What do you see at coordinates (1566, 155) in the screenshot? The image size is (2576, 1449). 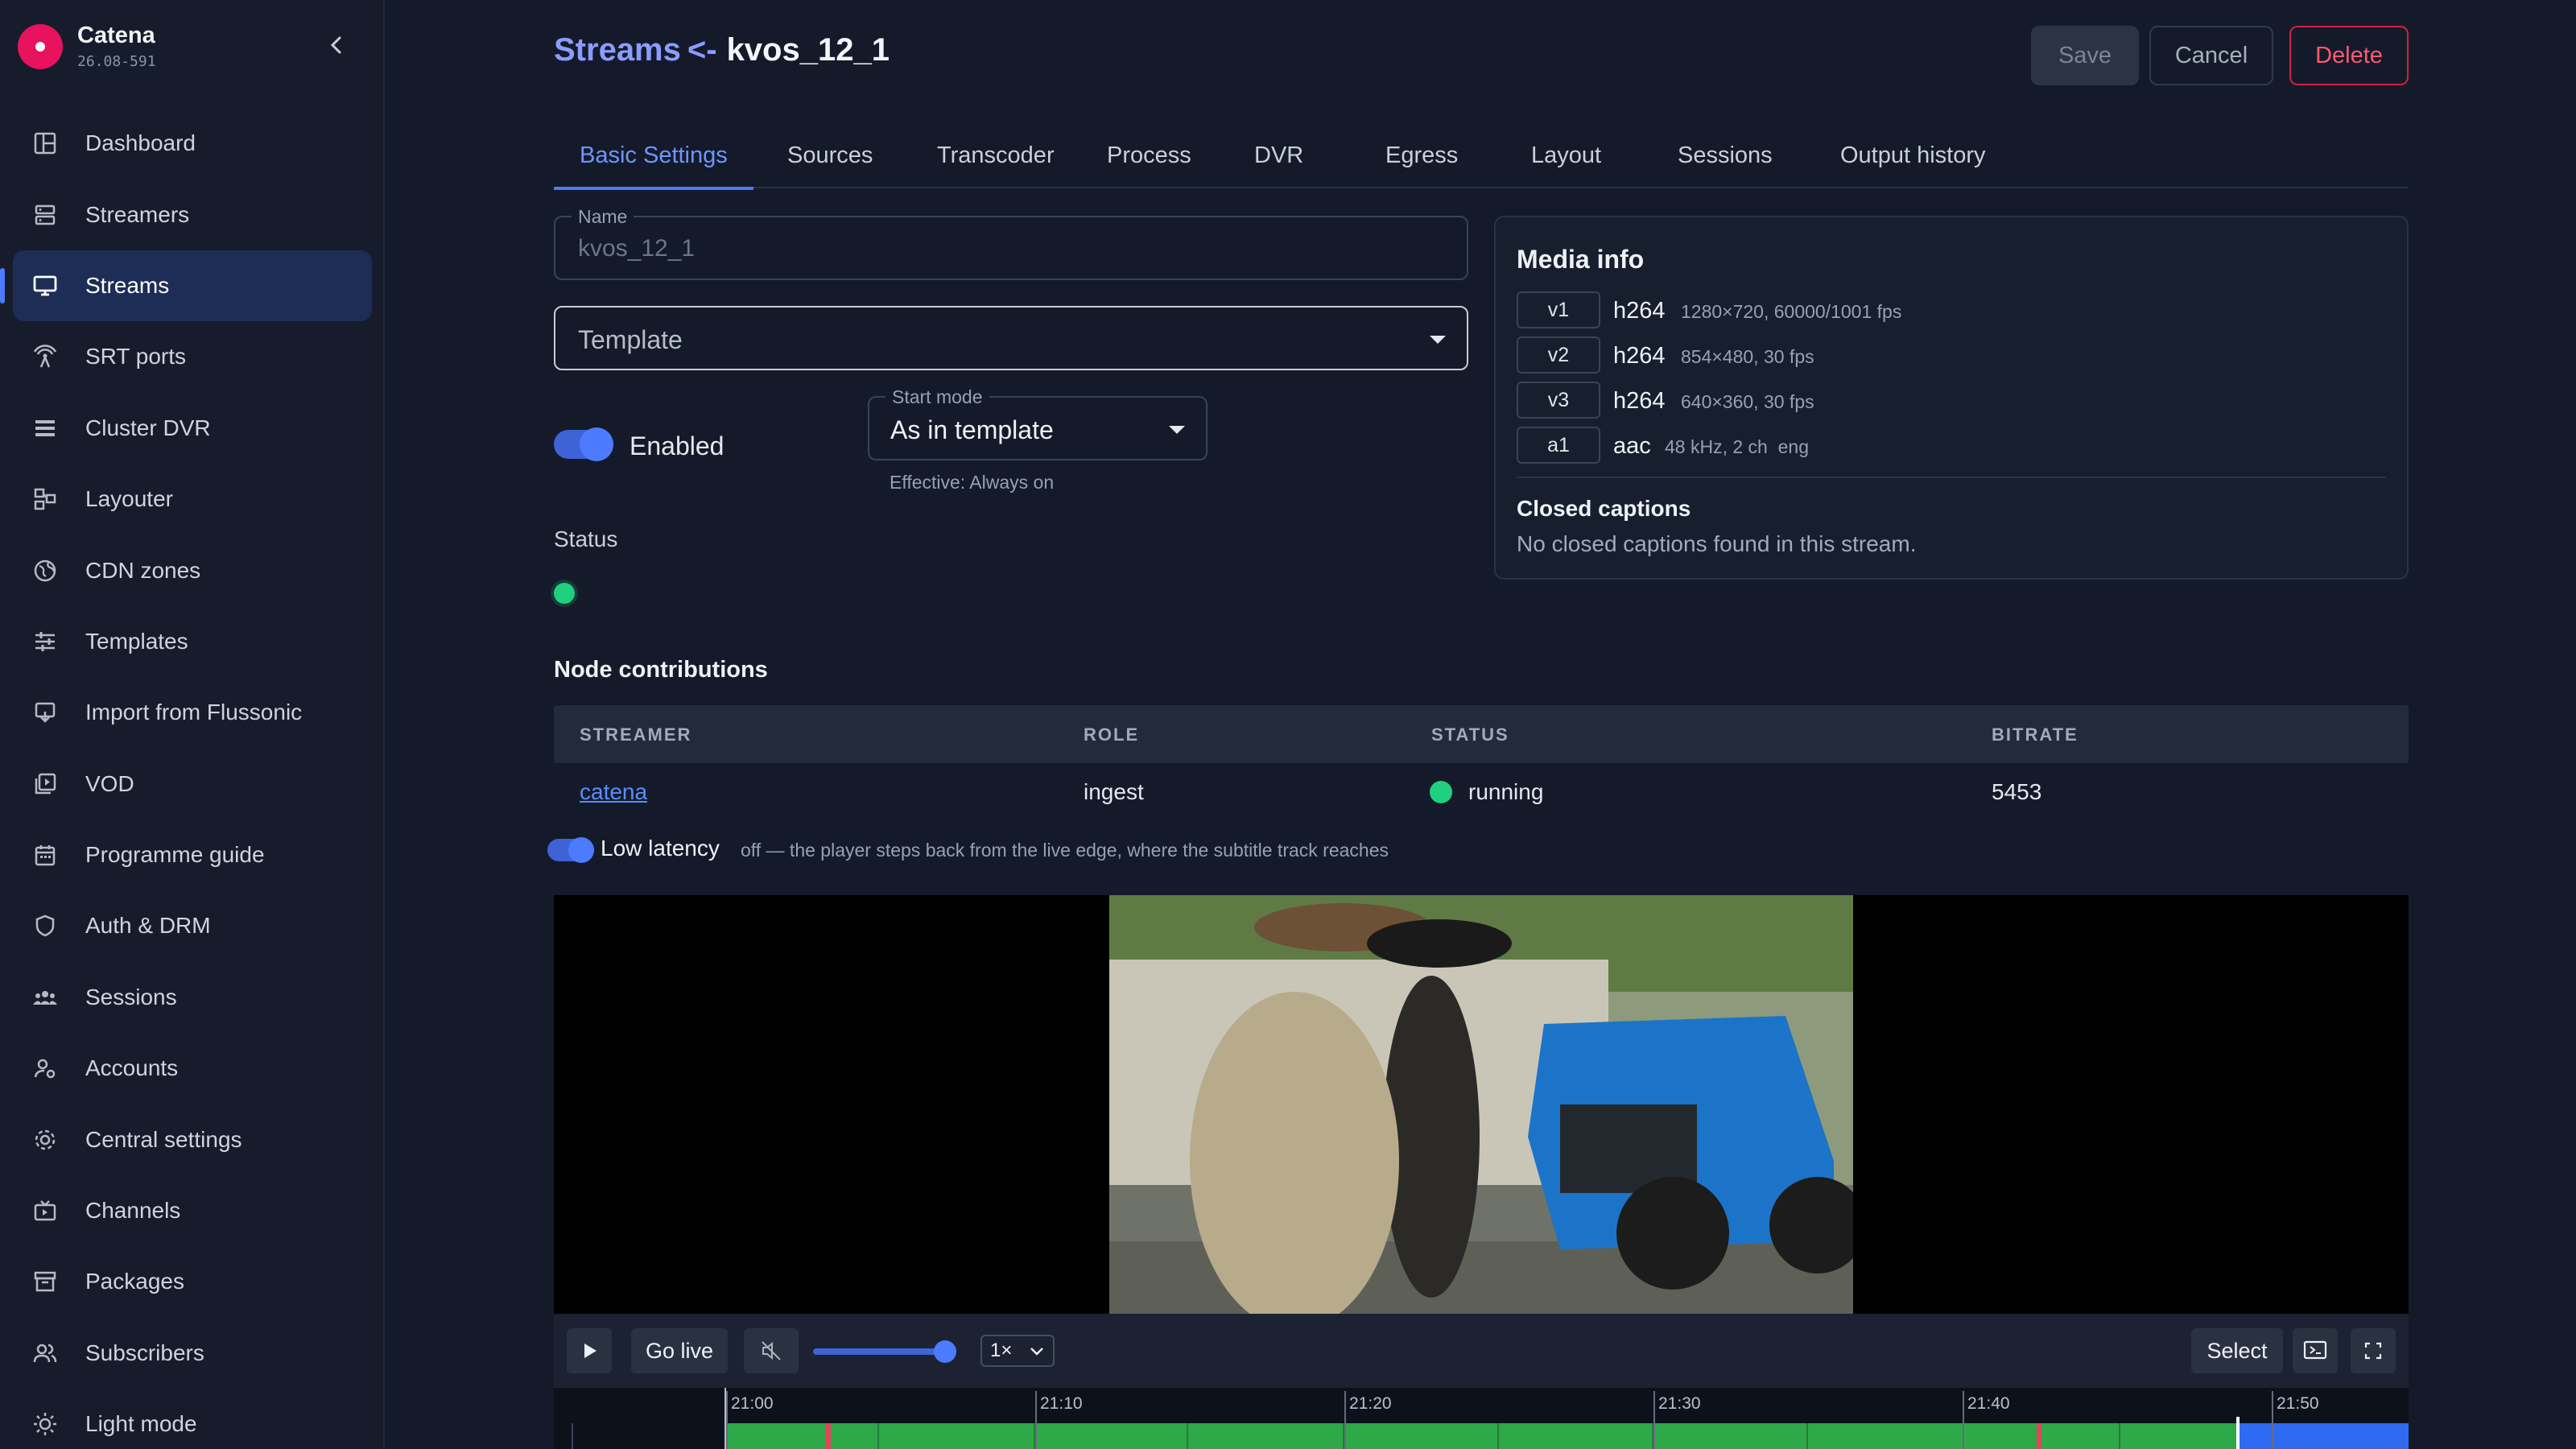 I see `tab-layout: Layout` at bounding box center [1566, 155].